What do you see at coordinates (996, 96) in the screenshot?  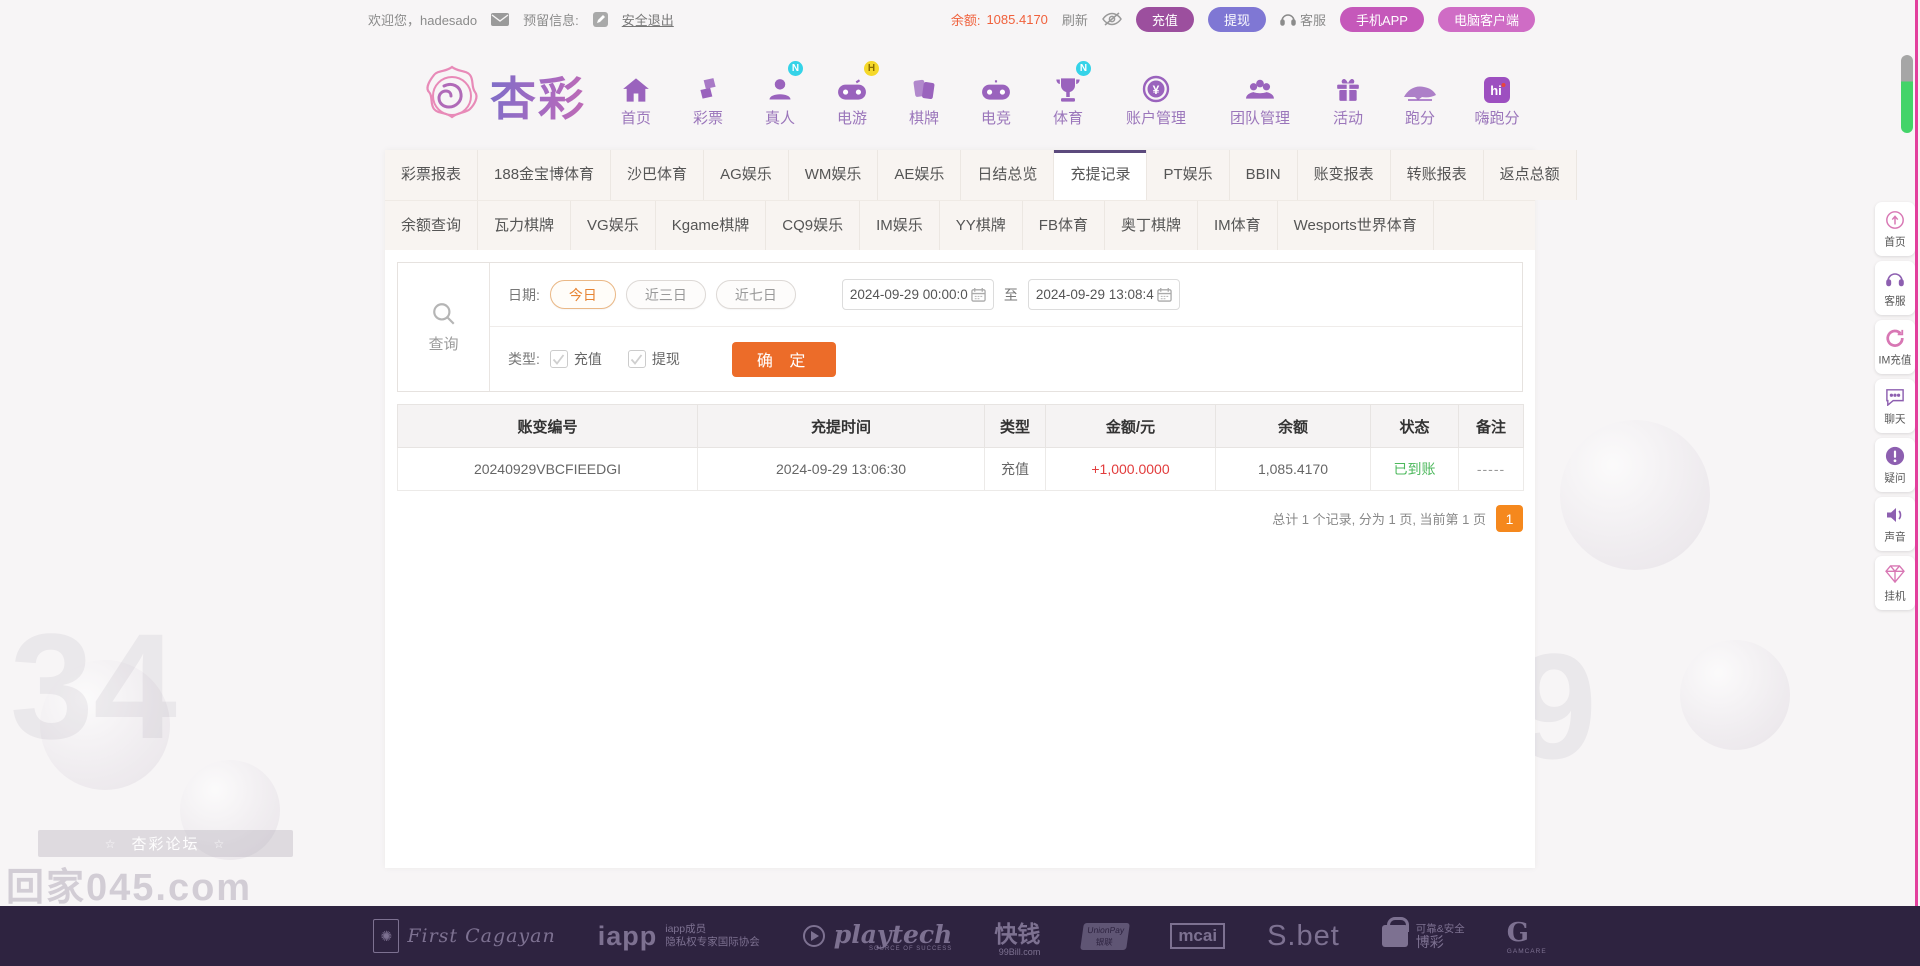 I see `nav-item-esports: 电竞` at bounding box center [996, 96].